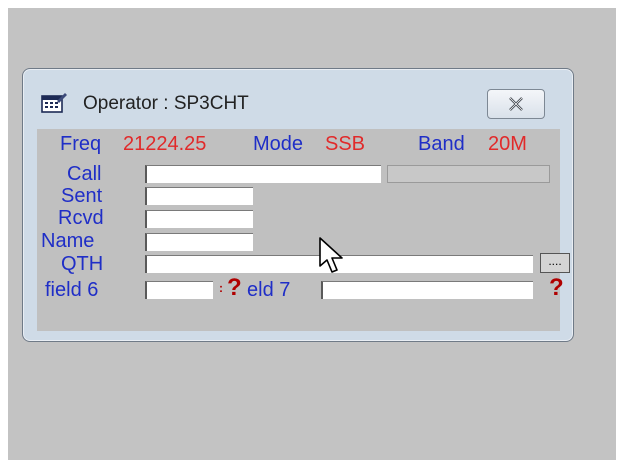 The height and width of the screenshot is (468, 621). What do you see at coordinates (199, 196) in the screenshot?
I see `sent-field` at bounding box center [199, 196].